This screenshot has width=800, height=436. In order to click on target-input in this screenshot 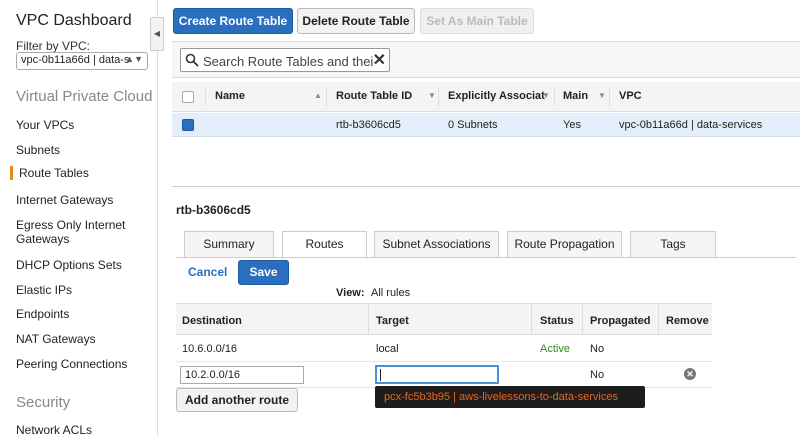, I will do `click(437, 374)`.